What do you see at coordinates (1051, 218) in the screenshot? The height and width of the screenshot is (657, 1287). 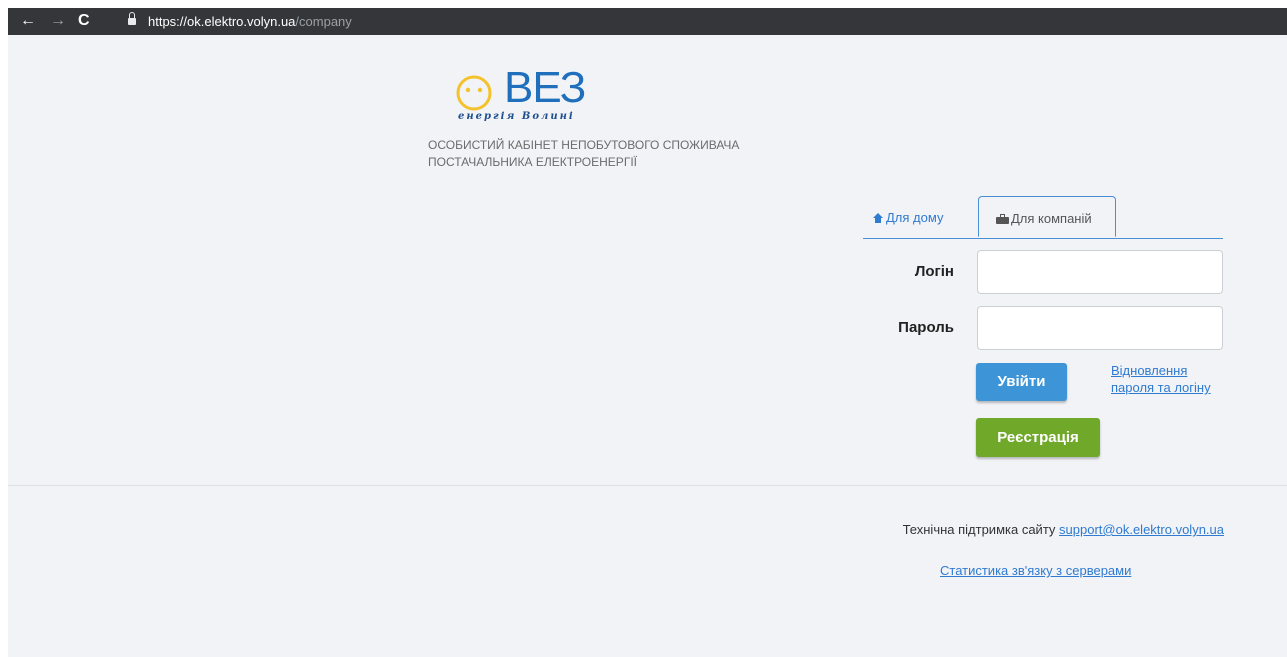 I see `tab-company-label: Для компаній` at bounding box center [1051, 218].